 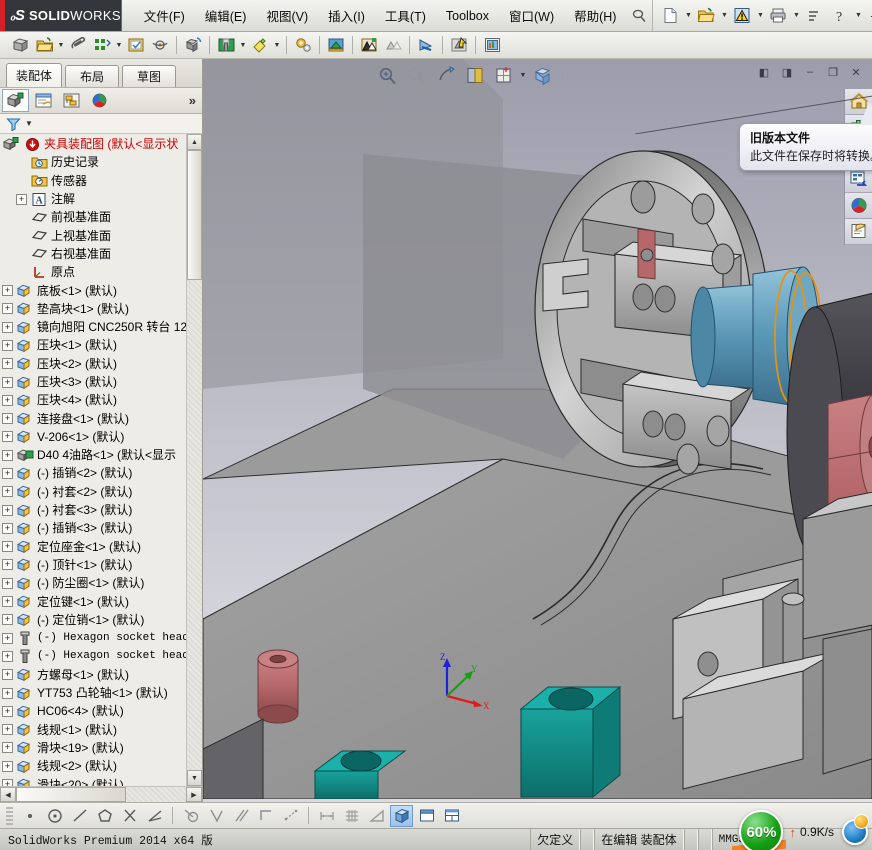 What do you see at coordinates (542, 75) in the screenshot?
I see `display-style-cube-icon` at bounding box center [542, 75].